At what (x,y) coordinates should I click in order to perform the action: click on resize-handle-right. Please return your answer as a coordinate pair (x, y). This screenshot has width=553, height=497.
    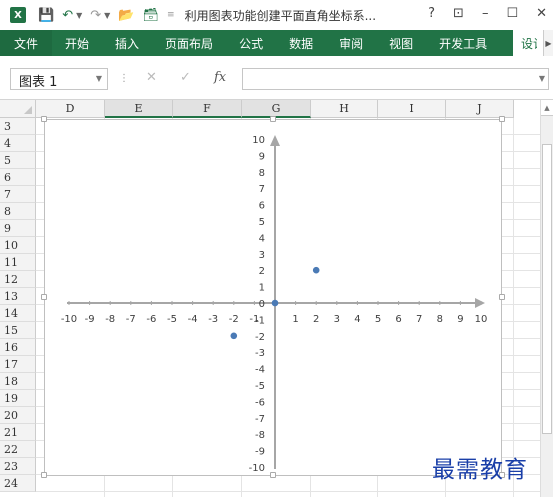
    Looking at the image, I should click on (502, 297).